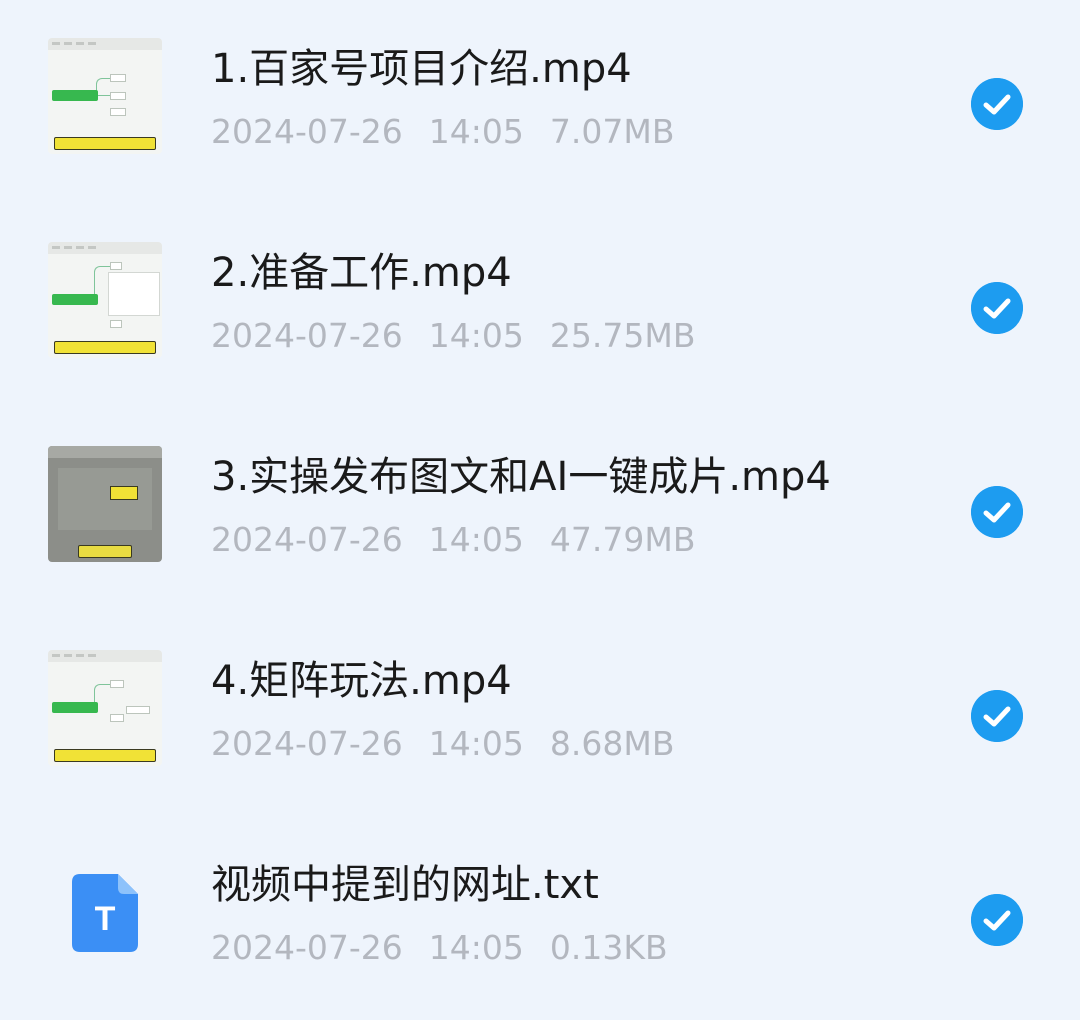 The image size is (1080, 1020). What do you see at coordinates (105, 919) in the screenshot?
I see `text-file-icon-letter: T` at bounding box center [105, 919].